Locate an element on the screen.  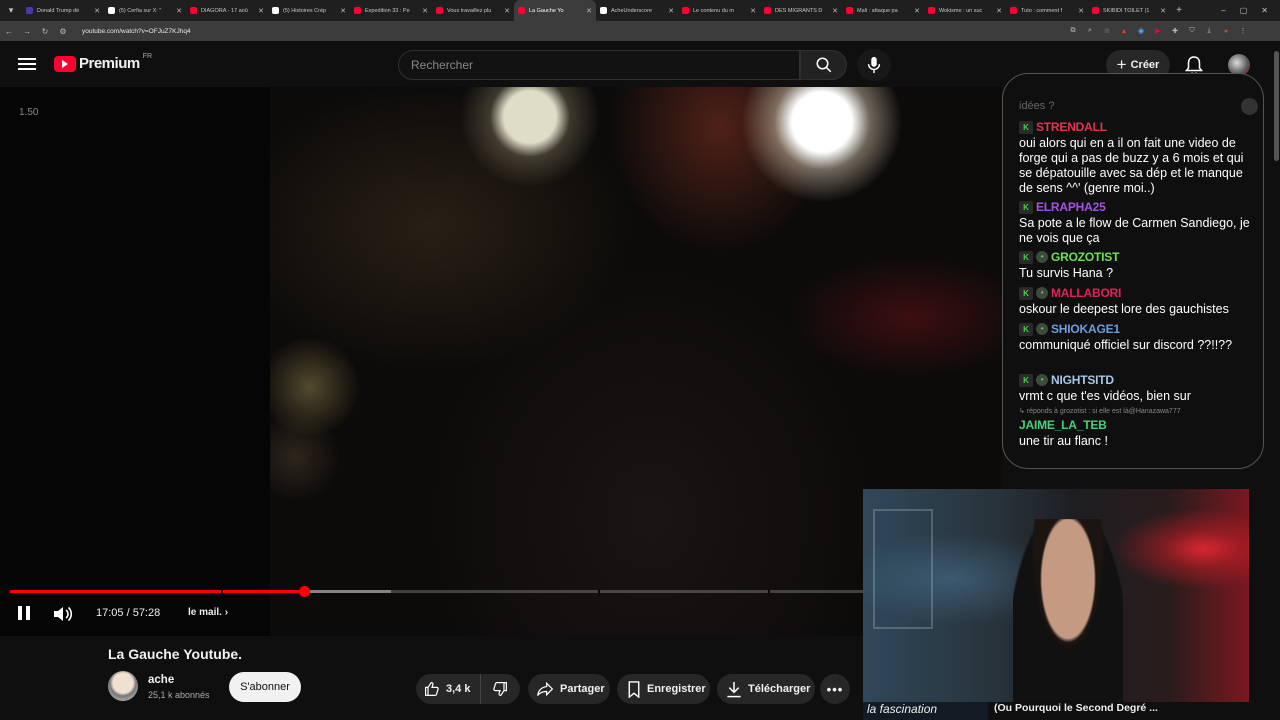
download-button: Télécharger is located at coordinates (766, 689).